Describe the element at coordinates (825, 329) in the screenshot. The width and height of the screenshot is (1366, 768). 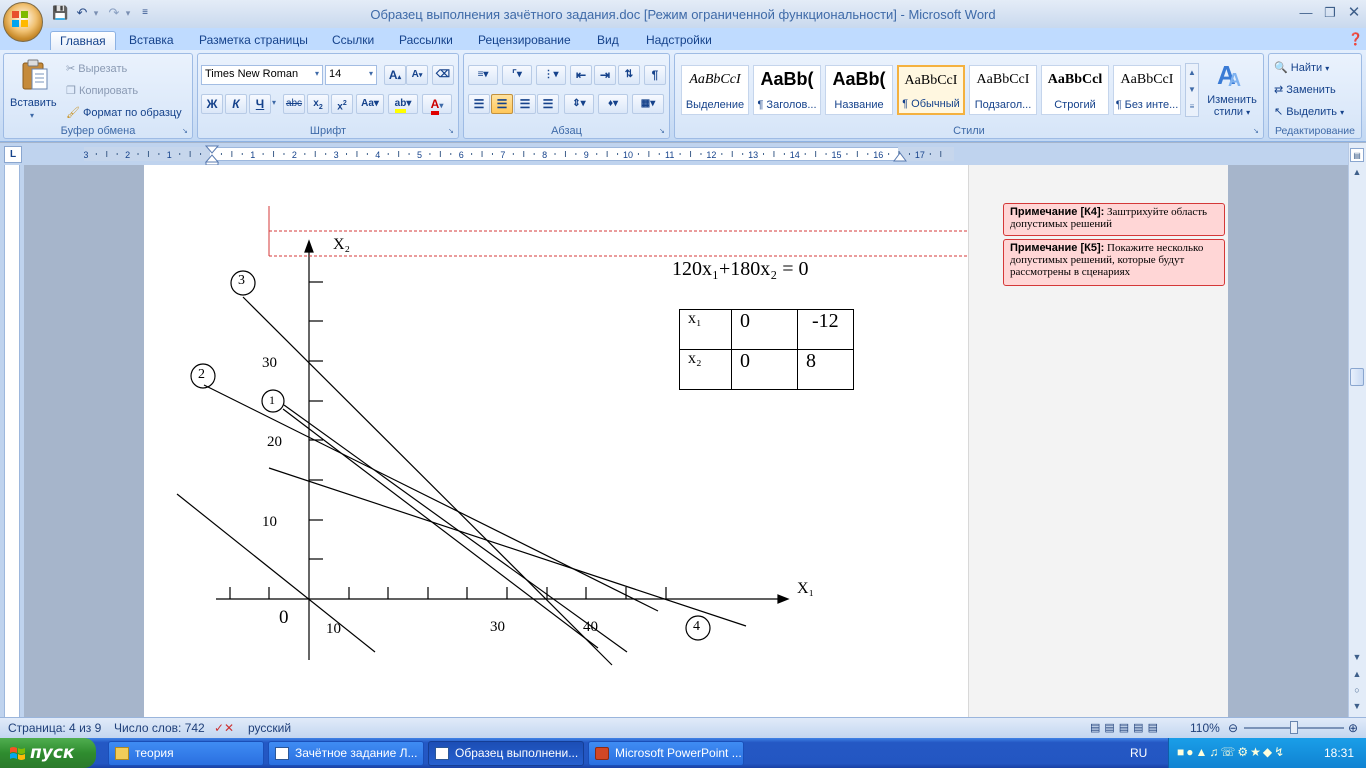
I see `table-cell: -12` at that location.